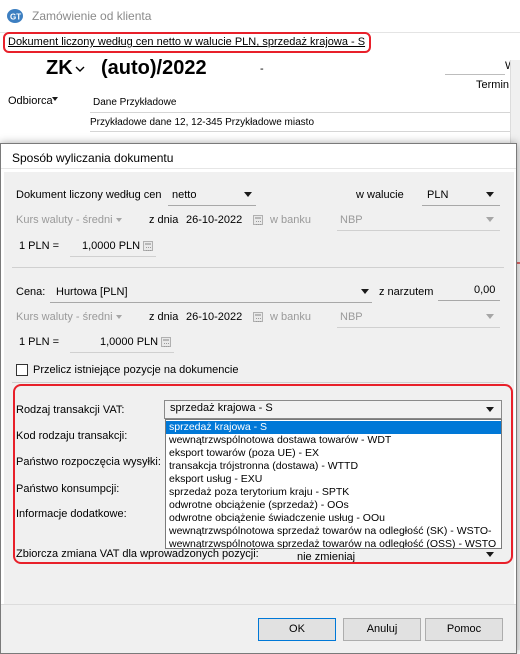 This screenshot has height=654, width=520. Describe the element at coordinates (80, 69) in the screenshot. I see `document-prefix-chevron-icon` at that location.